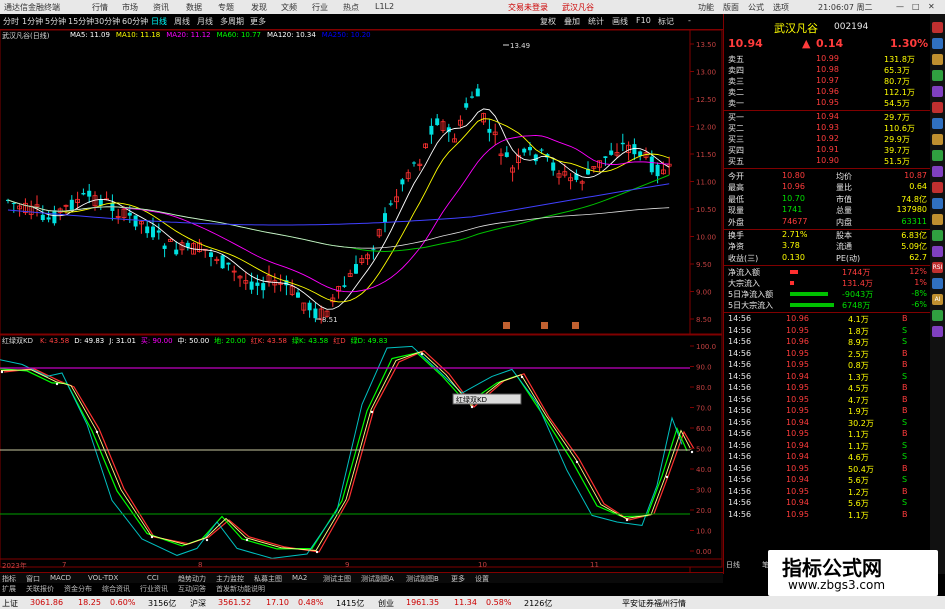 The width and height of the screenshot is (945, 609). Describe the element at coordinates (194, 7) in the screenshot. I see `menu-item-data: 数据` at that location.